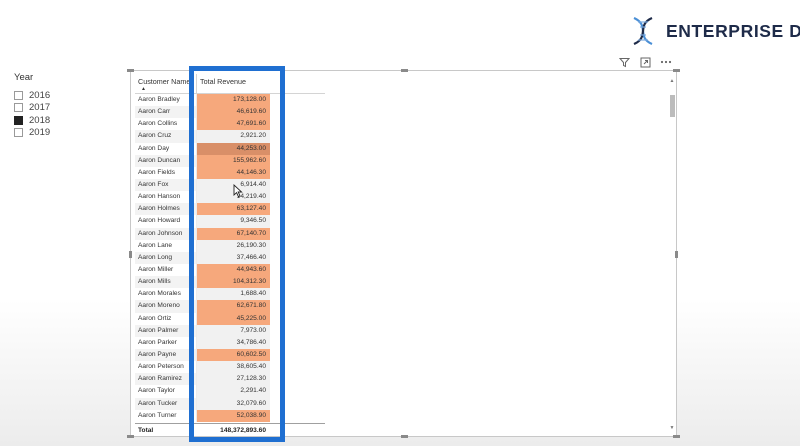 This screenshot has width=800, height=446. Describe the element at coordinates (165, 343) in the screenshot. I see `customer-name-cell: Aaron Parker` at that location.